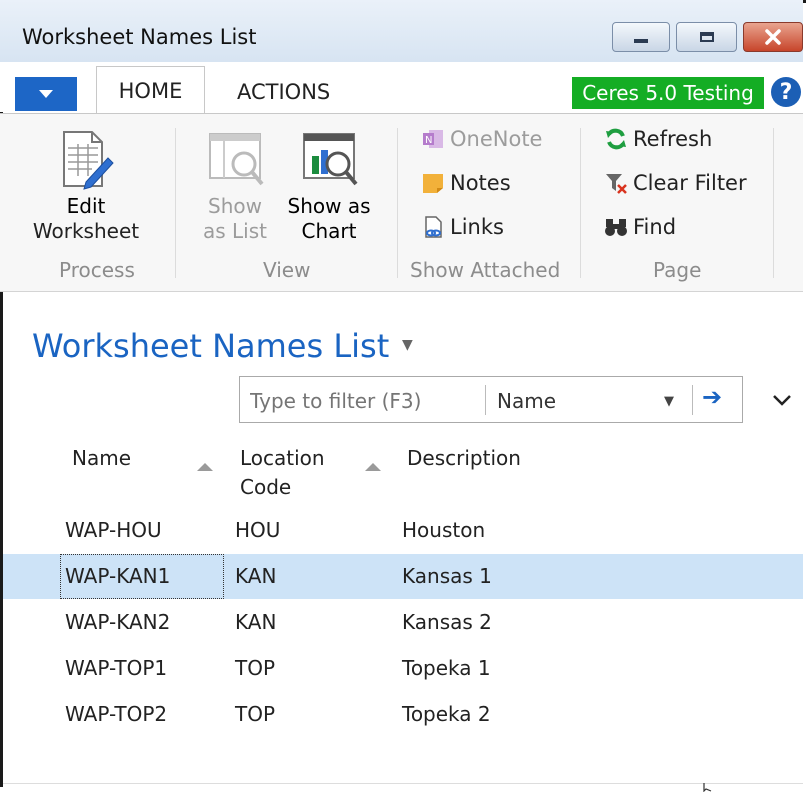 Image resolution: width=806 pixels, height=796 pixels. Describe the element at coordinates (673, 139) in the screenshot. I see `refresh-label: Refresh` at that location.